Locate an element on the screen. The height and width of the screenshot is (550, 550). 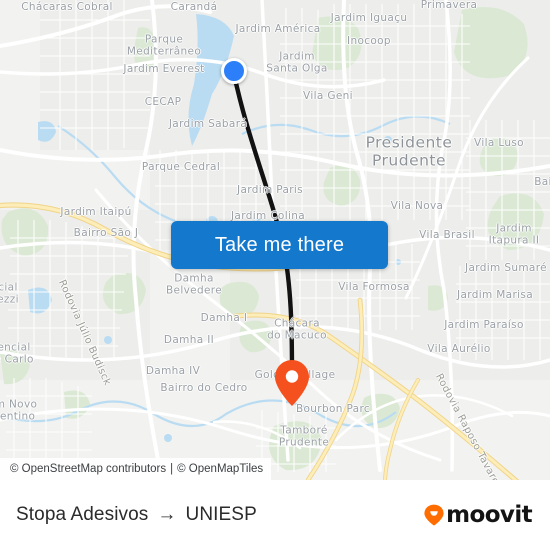
take-me-there-button: Take me there is located at coordinates (279, 245).